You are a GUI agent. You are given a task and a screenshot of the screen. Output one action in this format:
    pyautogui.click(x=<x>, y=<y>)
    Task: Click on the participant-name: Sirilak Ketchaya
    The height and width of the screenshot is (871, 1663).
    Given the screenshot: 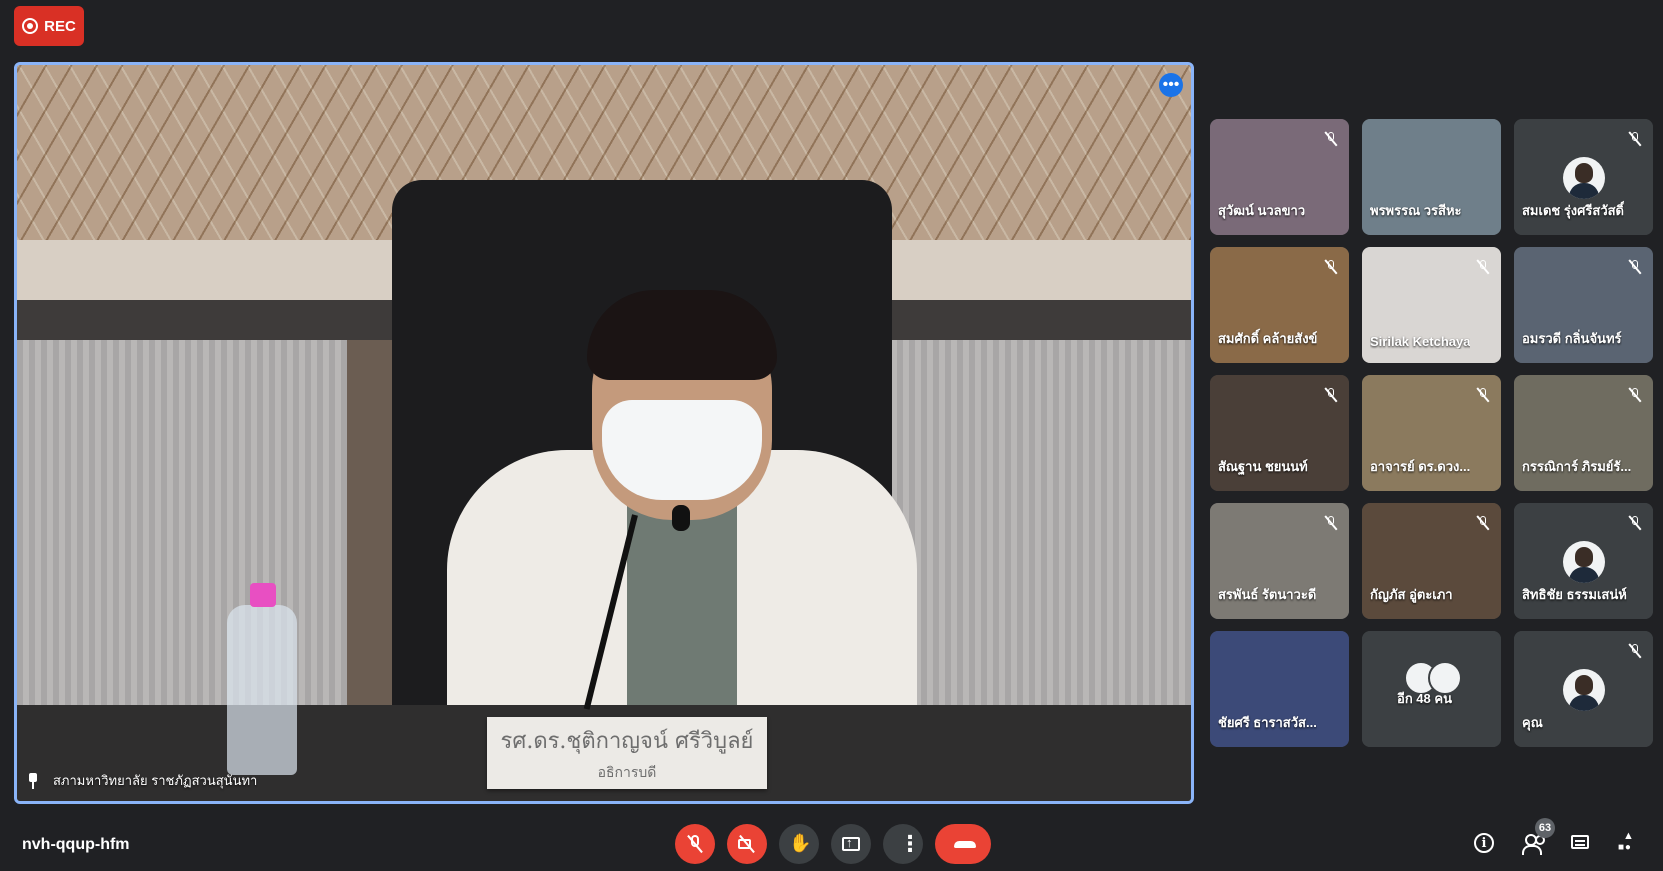 What is the action you would take?
    pyautogui.click(x=1420, y=341)
    